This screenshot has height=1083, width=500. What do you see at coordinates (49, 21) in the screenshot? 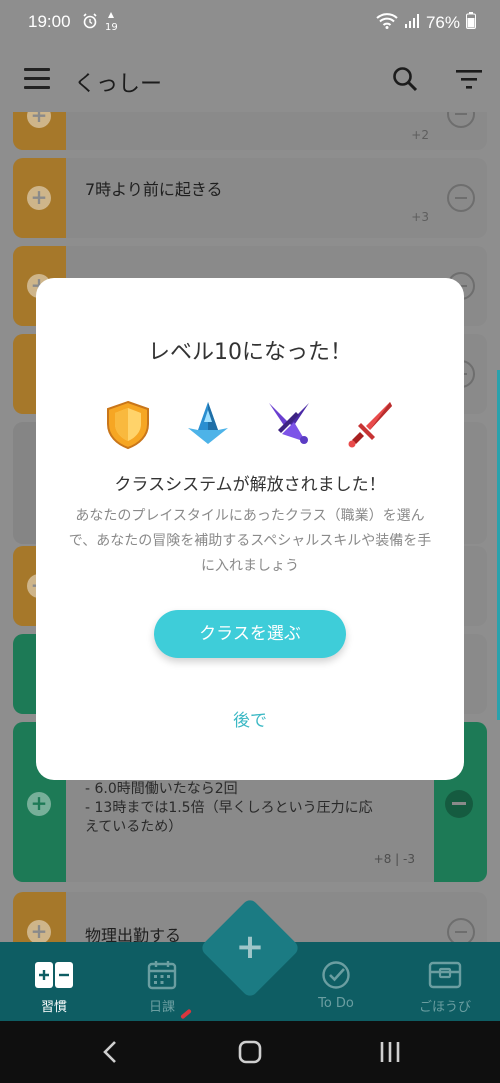
I see `status-time: 19:00` at bounding box center [49, 21].